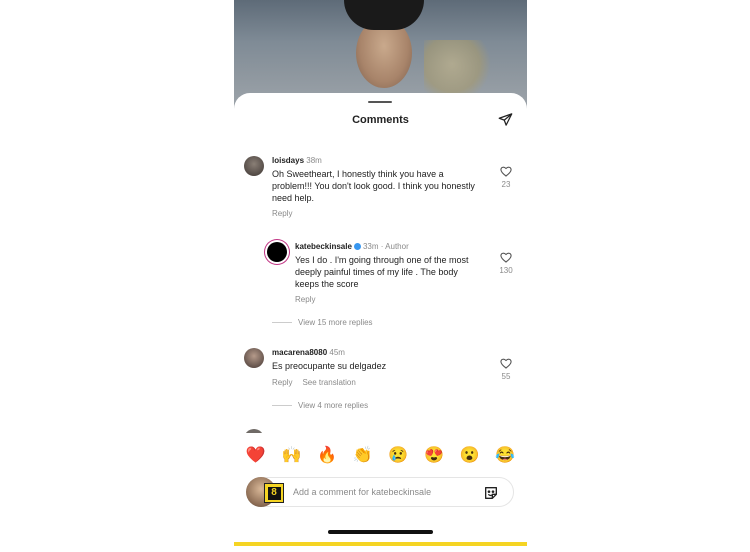  What do you see at coordinates (491, 493) in the screenshot?
I see `sticker-icon` at bounding box center [491, 493].